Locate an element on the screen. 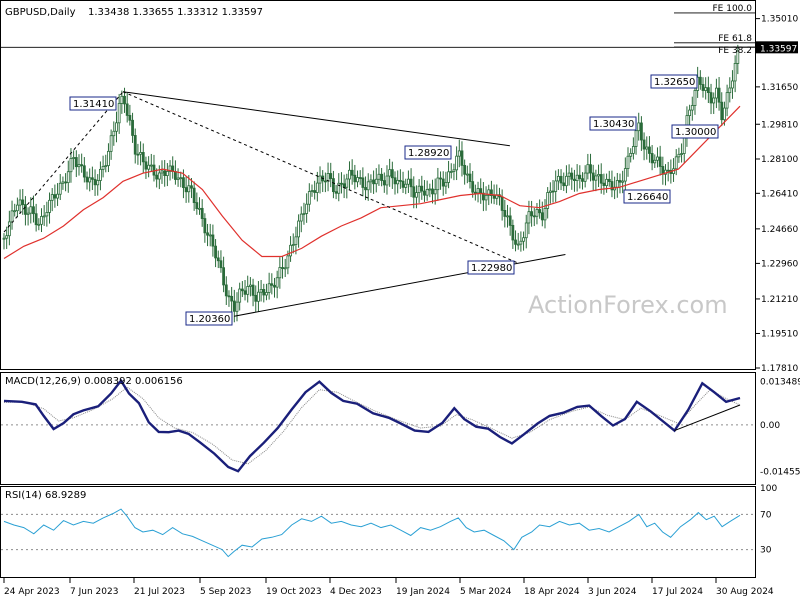  x-tick-label: 18 Apr 2024 is located at coordinates (552, 592).